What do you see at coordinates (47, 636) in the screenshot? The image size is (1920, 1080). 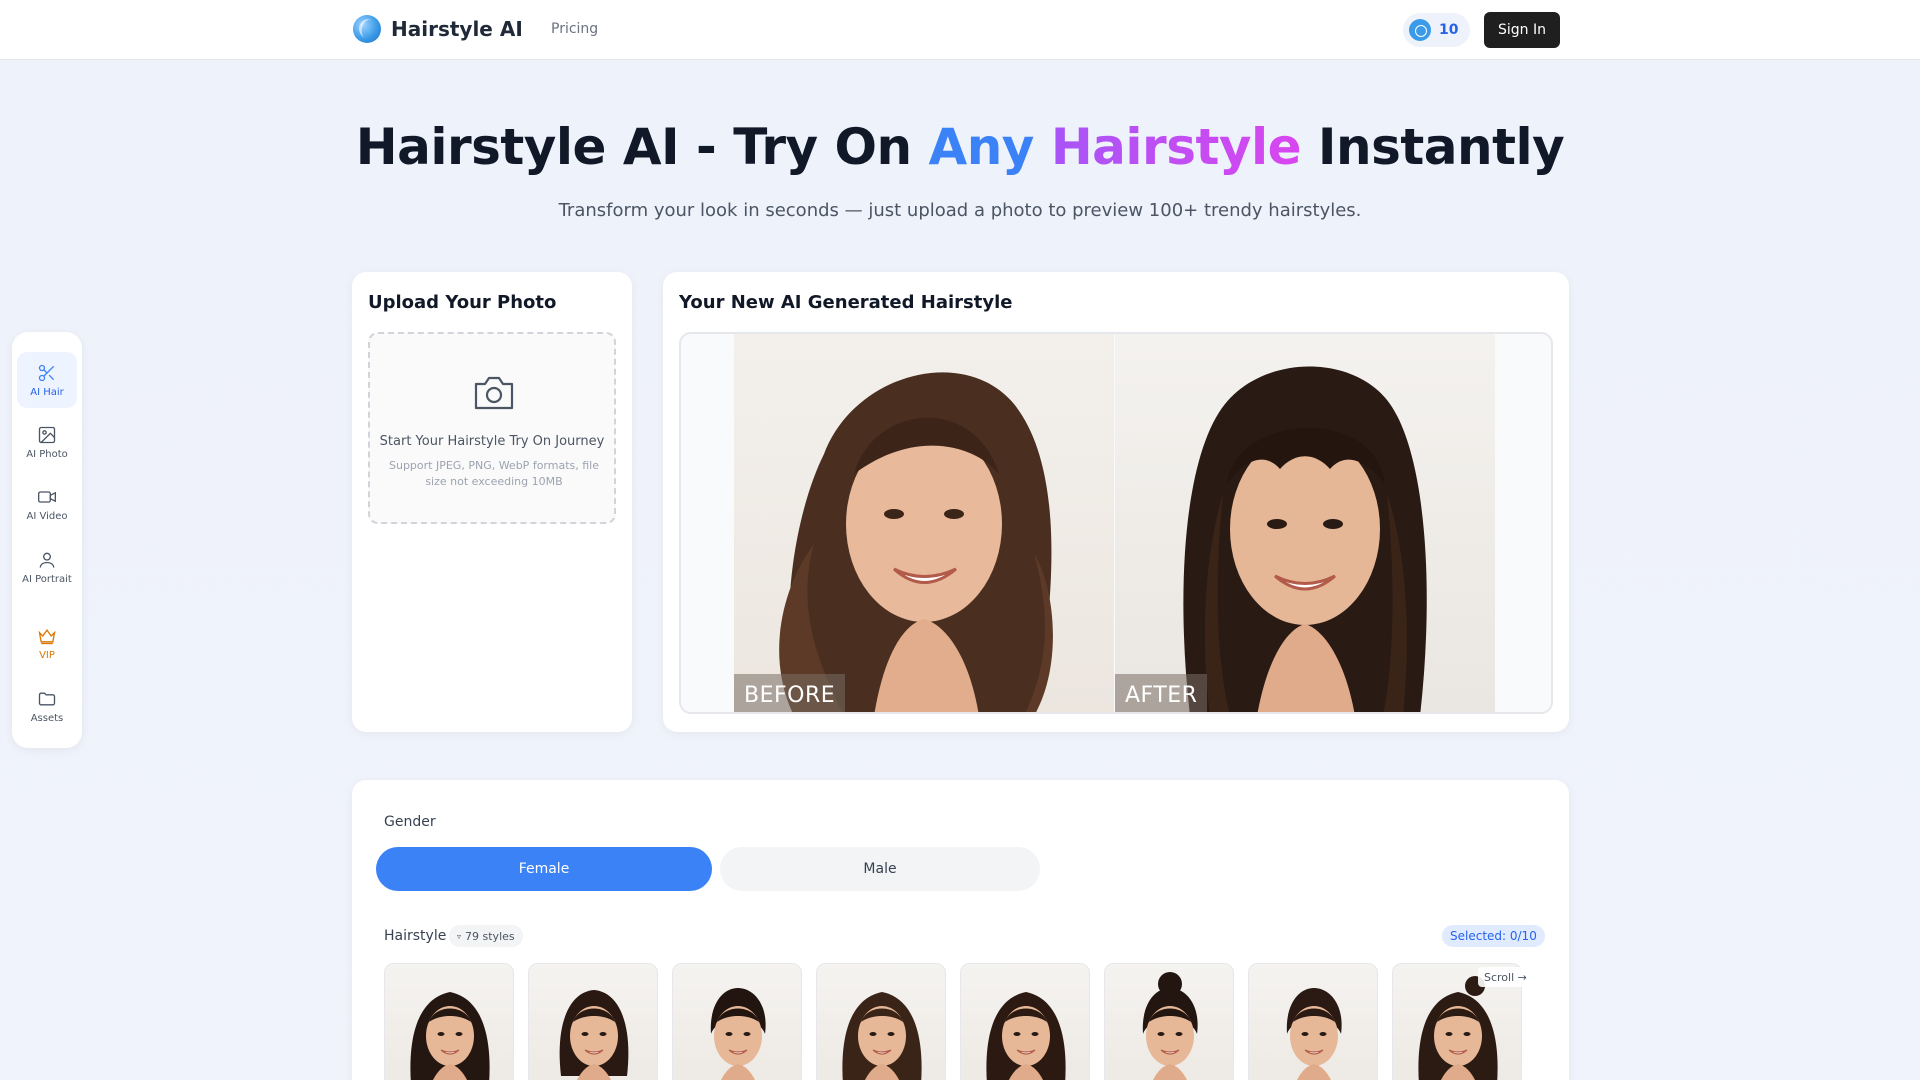 I see `crown-icon` at bounding box center [47, 636].